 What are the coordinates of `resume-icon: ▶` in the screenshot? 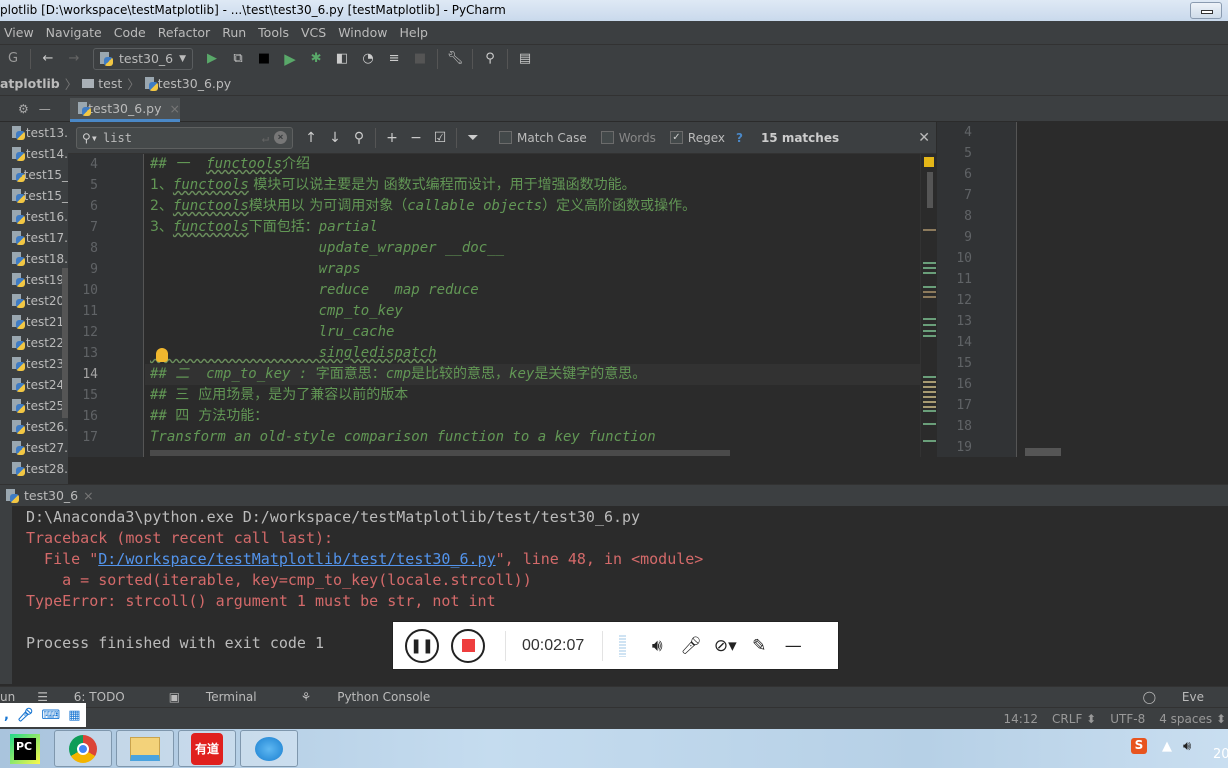 It's located at (212, 59).